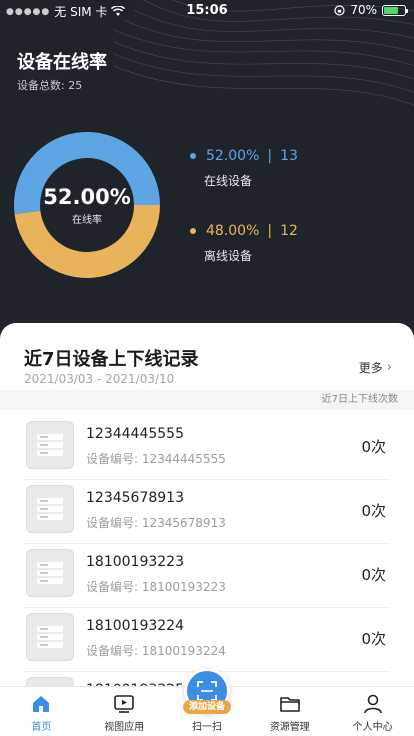  I want to click on list-item: 18100193224 设备编号: 18100193224 0次, so click(207, 640).